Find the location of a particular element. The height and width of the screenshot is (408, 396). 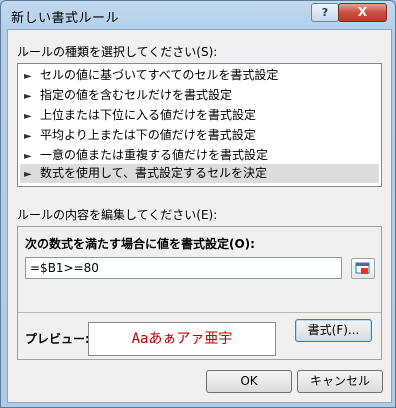

rule-type-item: ► セルの値に基づいてすべてのセルを書式設定 is located at coordinates (199, 75).